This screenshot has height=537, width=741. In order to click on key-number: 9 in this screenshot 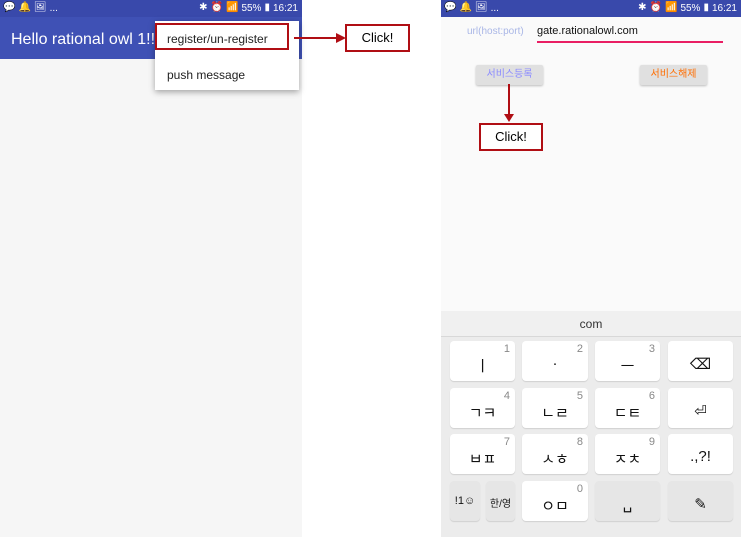, I will do `click(651, 442)`.